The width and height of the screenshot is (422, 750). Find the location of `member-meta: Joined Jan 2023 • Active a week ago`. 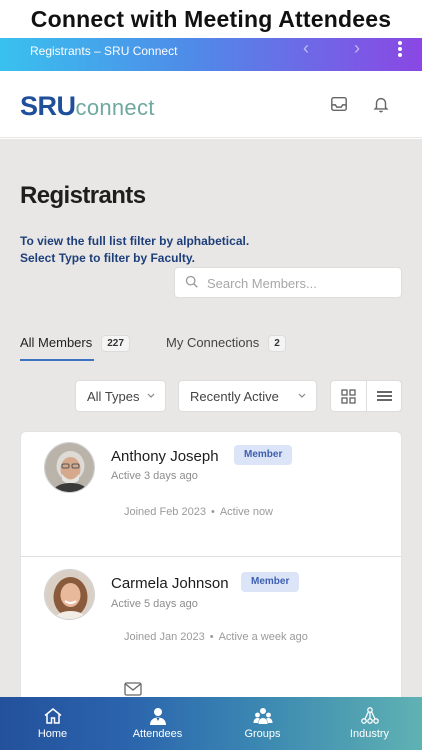

member-meta: Joined Jan 2023 • Active a week ago is located at coordinates (216, 637).